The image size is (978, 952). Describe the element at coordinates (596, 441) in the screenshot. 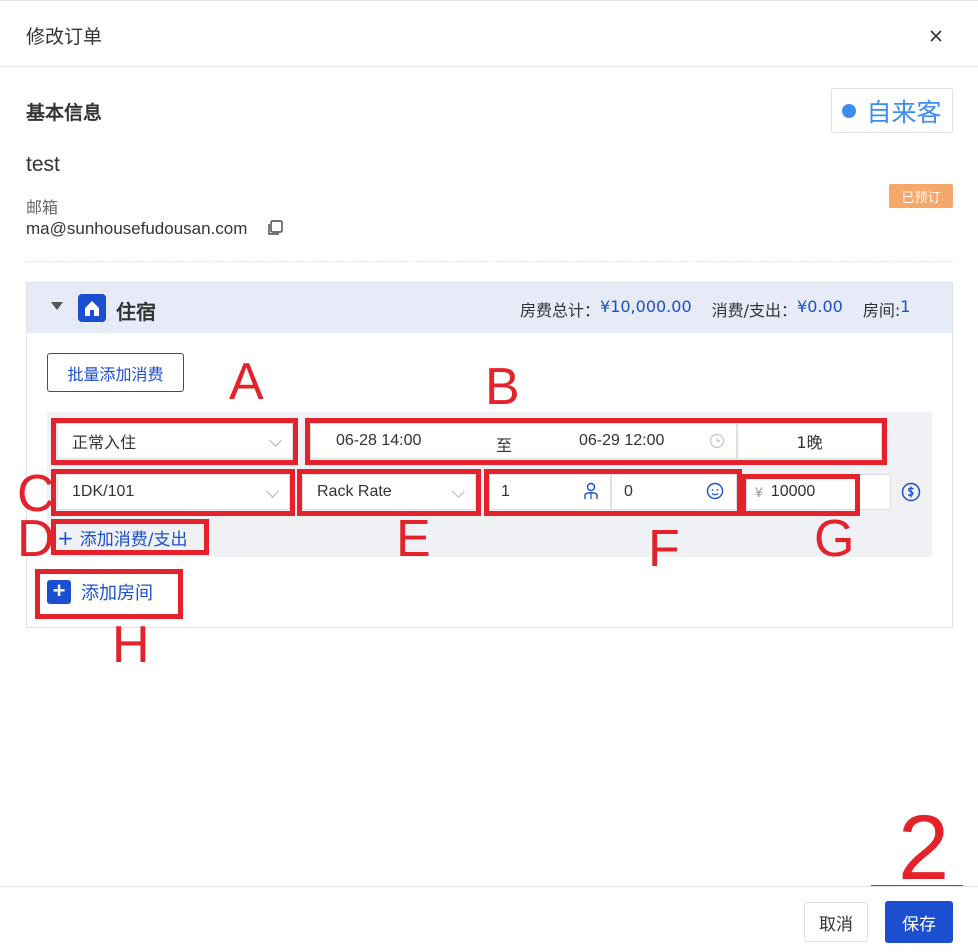

I see `annotation-box-b` at that location.